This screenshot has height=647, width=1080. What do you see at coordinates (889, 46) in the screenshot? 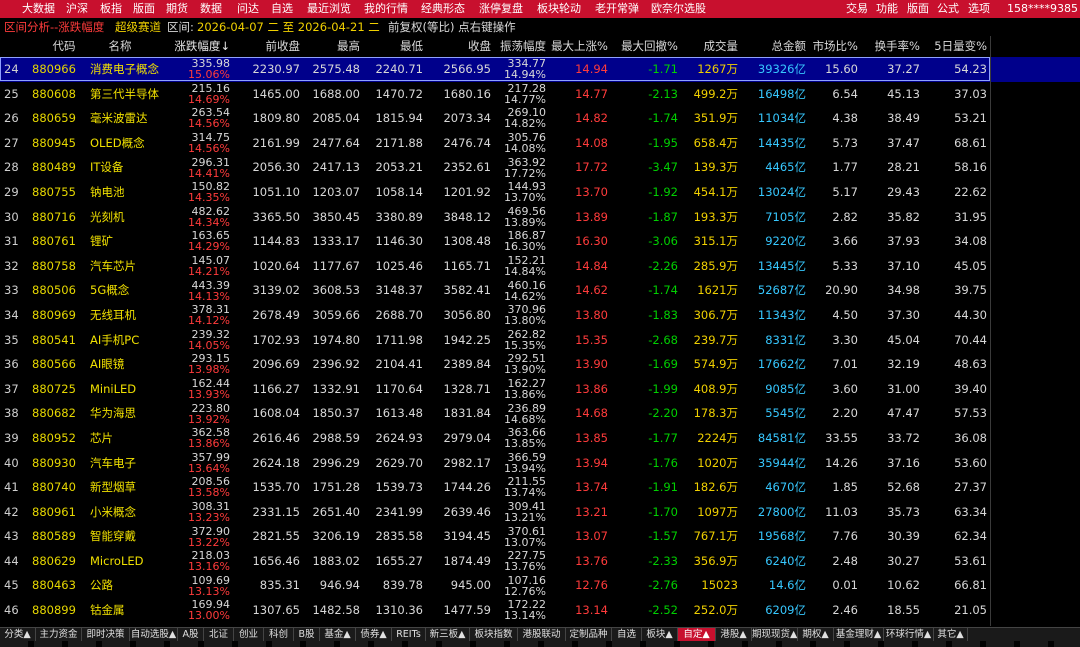
I see `column-header: 换手率%` at bounding box center [889, 46].